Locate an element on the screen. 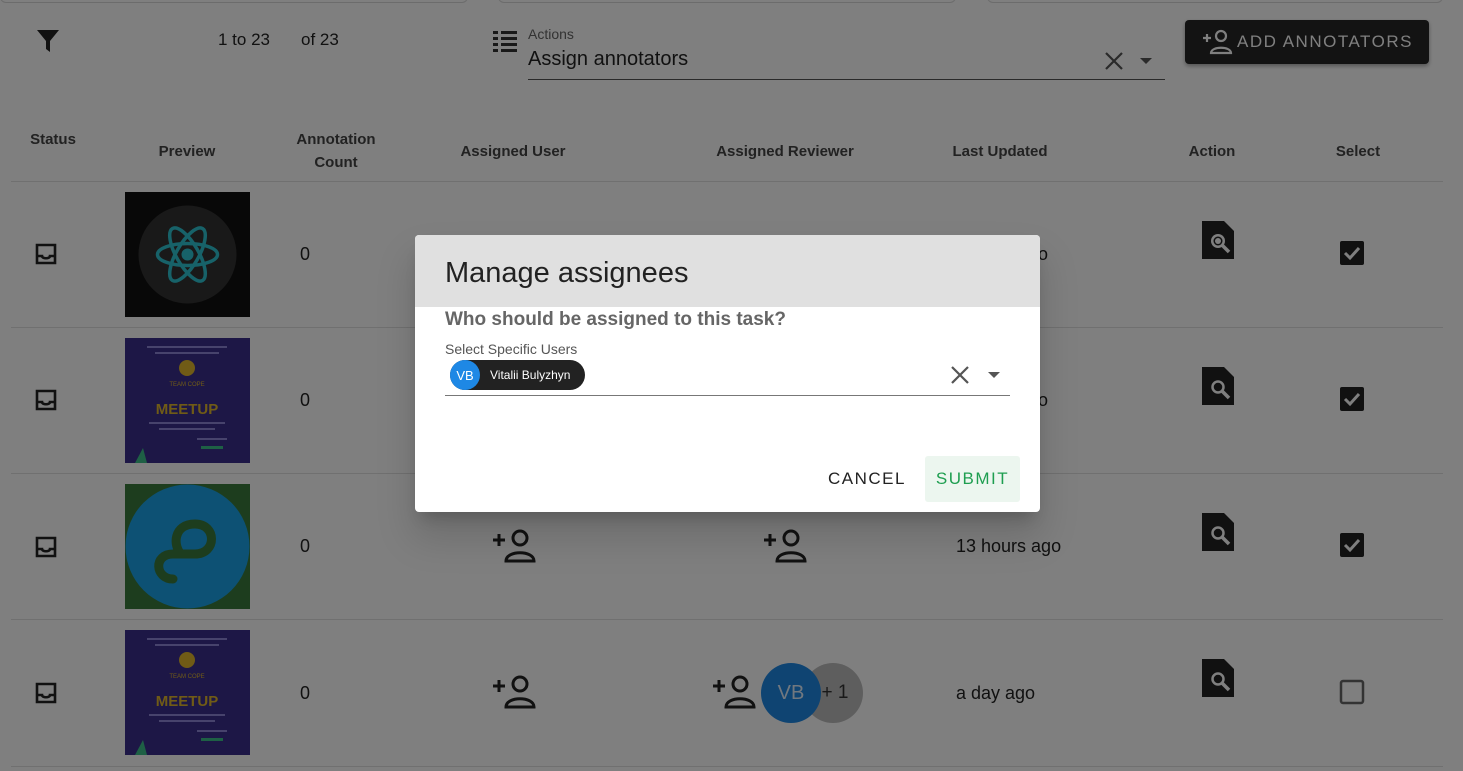 This screenshot has width=1463, height=771. submit-button: SUBMIT is located at coordinates (972, 479).